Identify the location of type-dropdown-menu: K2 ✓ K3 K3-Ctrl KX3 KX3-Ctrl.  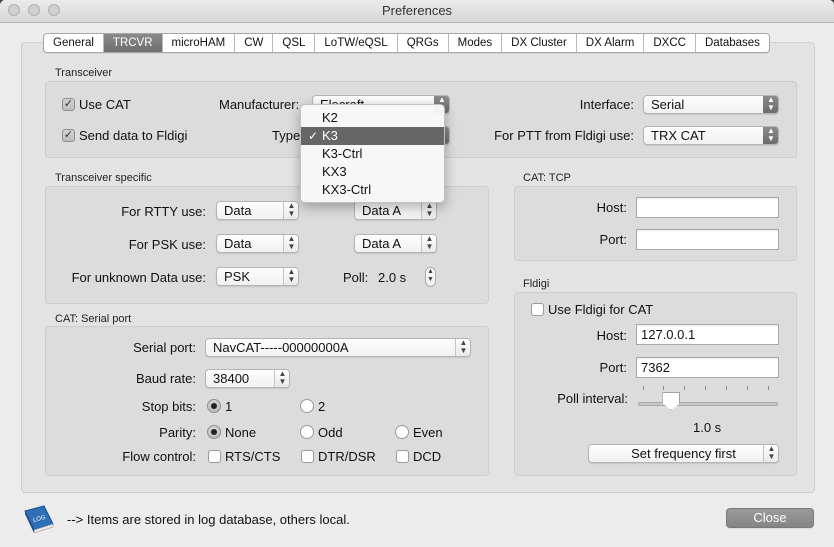
(372, 153).